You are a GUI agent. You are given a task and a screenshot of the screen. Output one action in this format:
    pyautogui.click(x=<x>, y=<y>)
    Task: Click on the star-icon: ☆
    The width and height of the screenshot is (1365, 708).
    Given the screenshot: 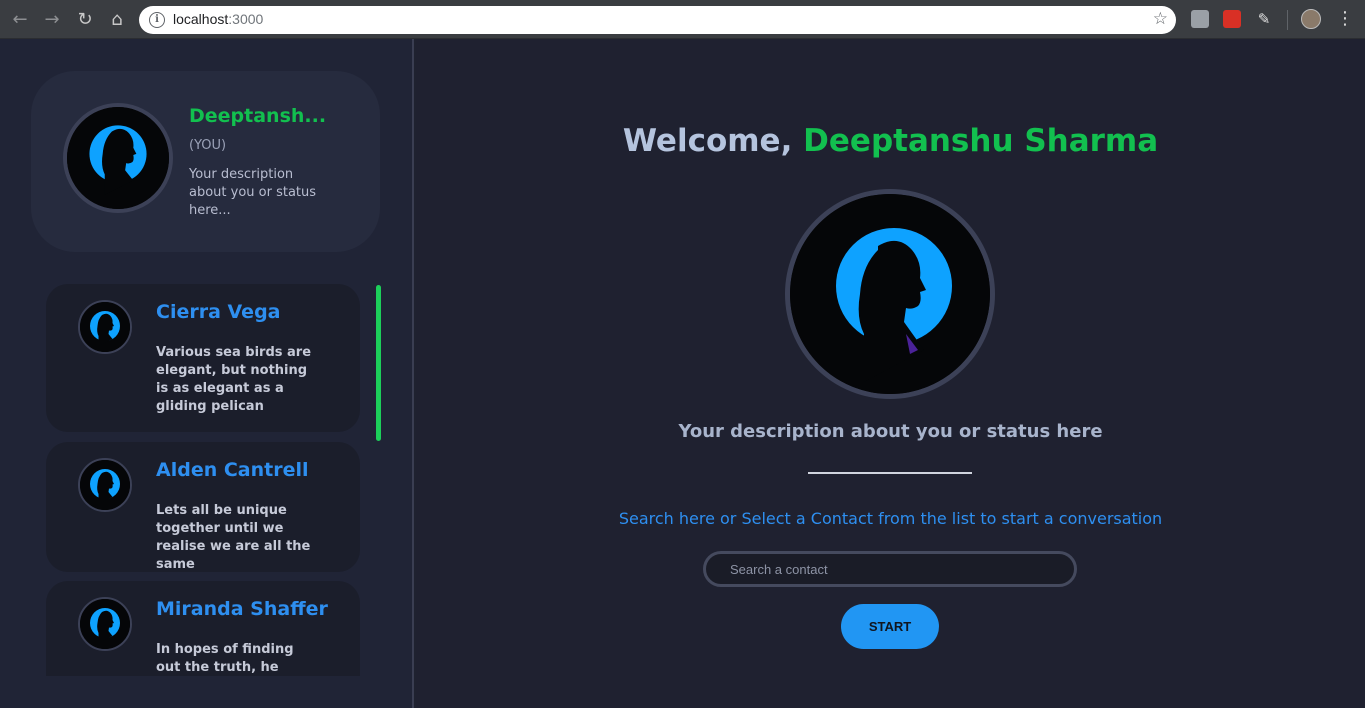 What is the action you would take?
    pyautogui.click(x=1160, y=19)
    